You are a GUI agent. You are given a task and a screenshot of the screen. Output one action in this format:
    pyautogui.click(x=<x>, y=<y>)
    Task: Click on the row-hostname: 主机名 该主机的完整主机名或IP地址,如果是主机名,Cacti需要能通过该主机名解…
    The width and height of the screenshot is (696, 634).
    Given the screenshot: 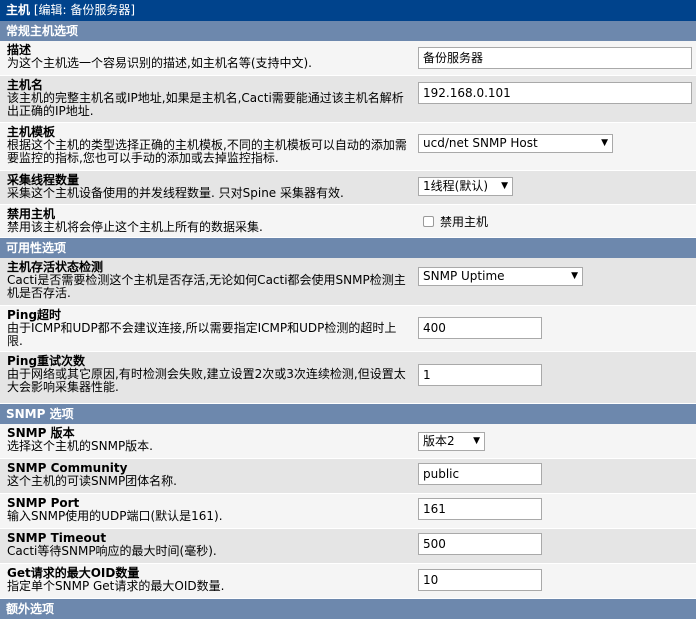 What is the action you would take?
    pyautogui.click(x=348, y=99)
    